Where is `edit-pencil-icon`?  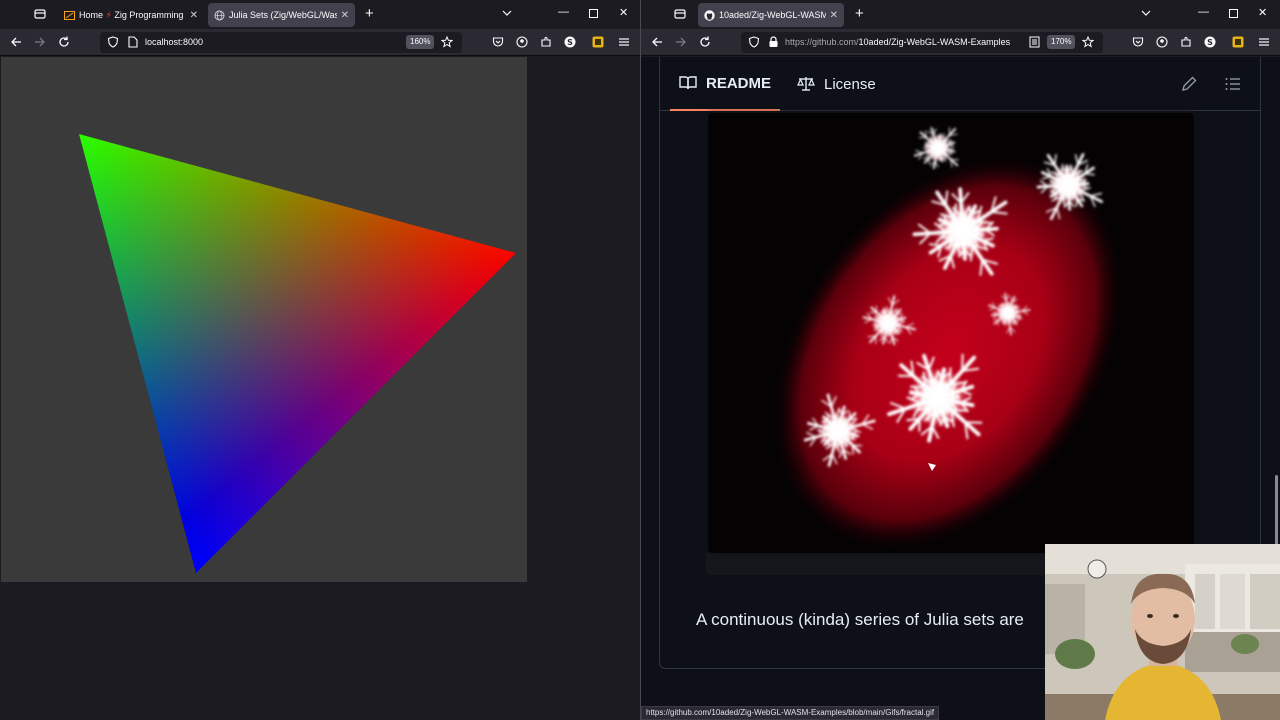 edit-pencil-icon is located at coordinates (1189, 84).